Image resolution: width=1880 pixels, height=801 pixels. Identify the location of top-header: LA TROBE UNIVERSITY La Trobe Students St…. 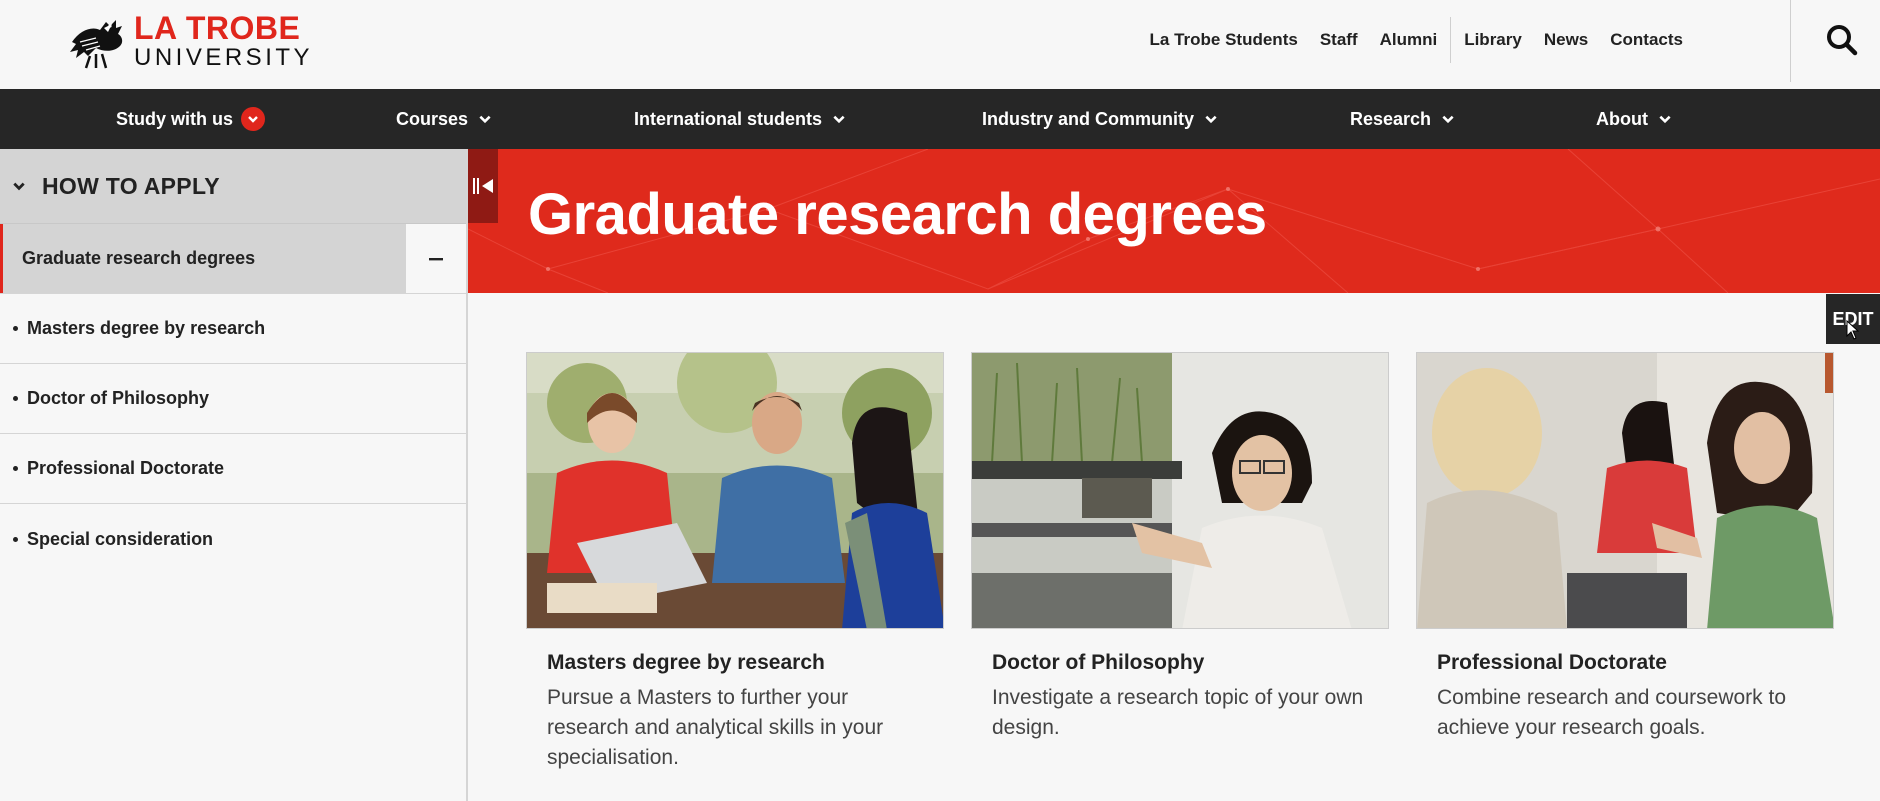
(940, 44).